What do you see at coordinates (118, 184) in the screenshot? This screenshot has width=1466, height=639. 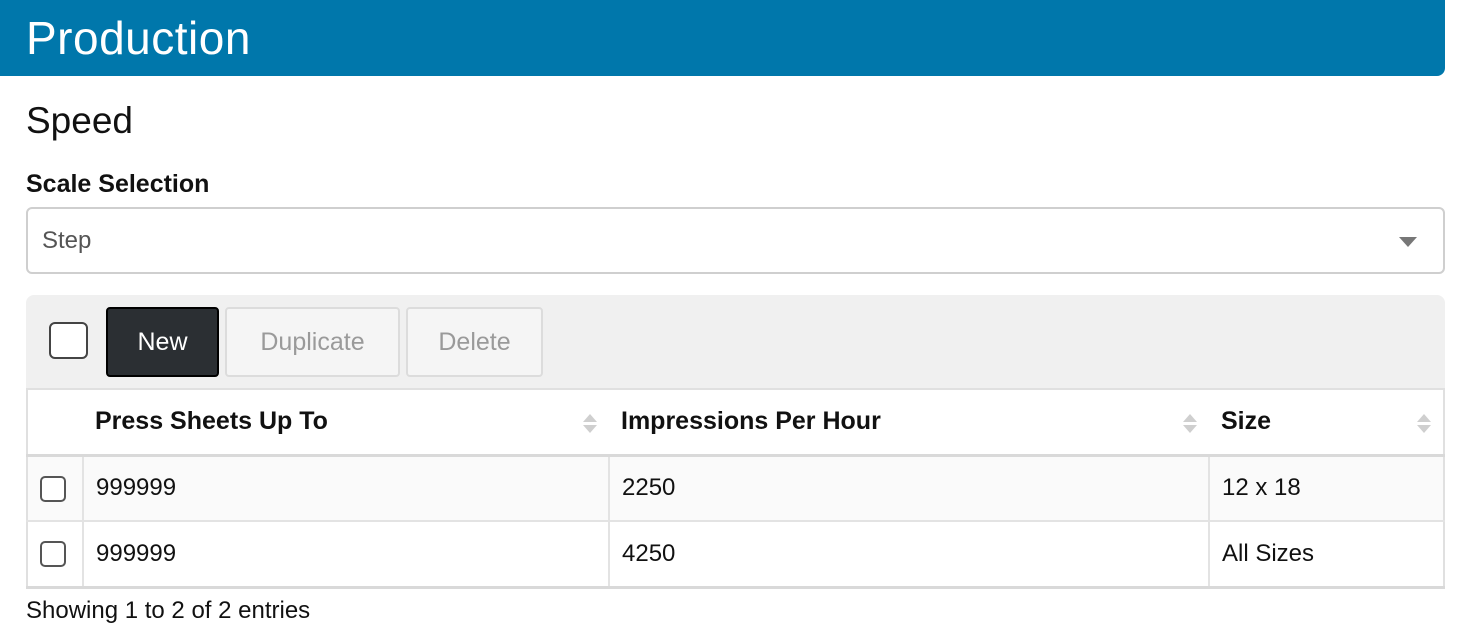 I see `scale-selection-label: Scale Selection` at bounding box center [118, 184].